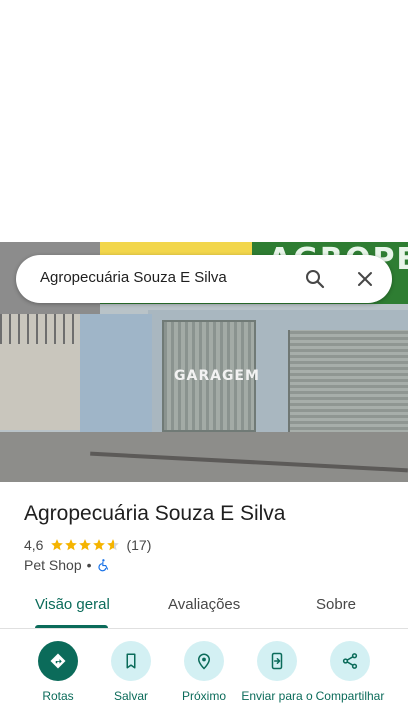 This screenshot has height=726, width=408. I want to click on share-icon, so click(350, 661).